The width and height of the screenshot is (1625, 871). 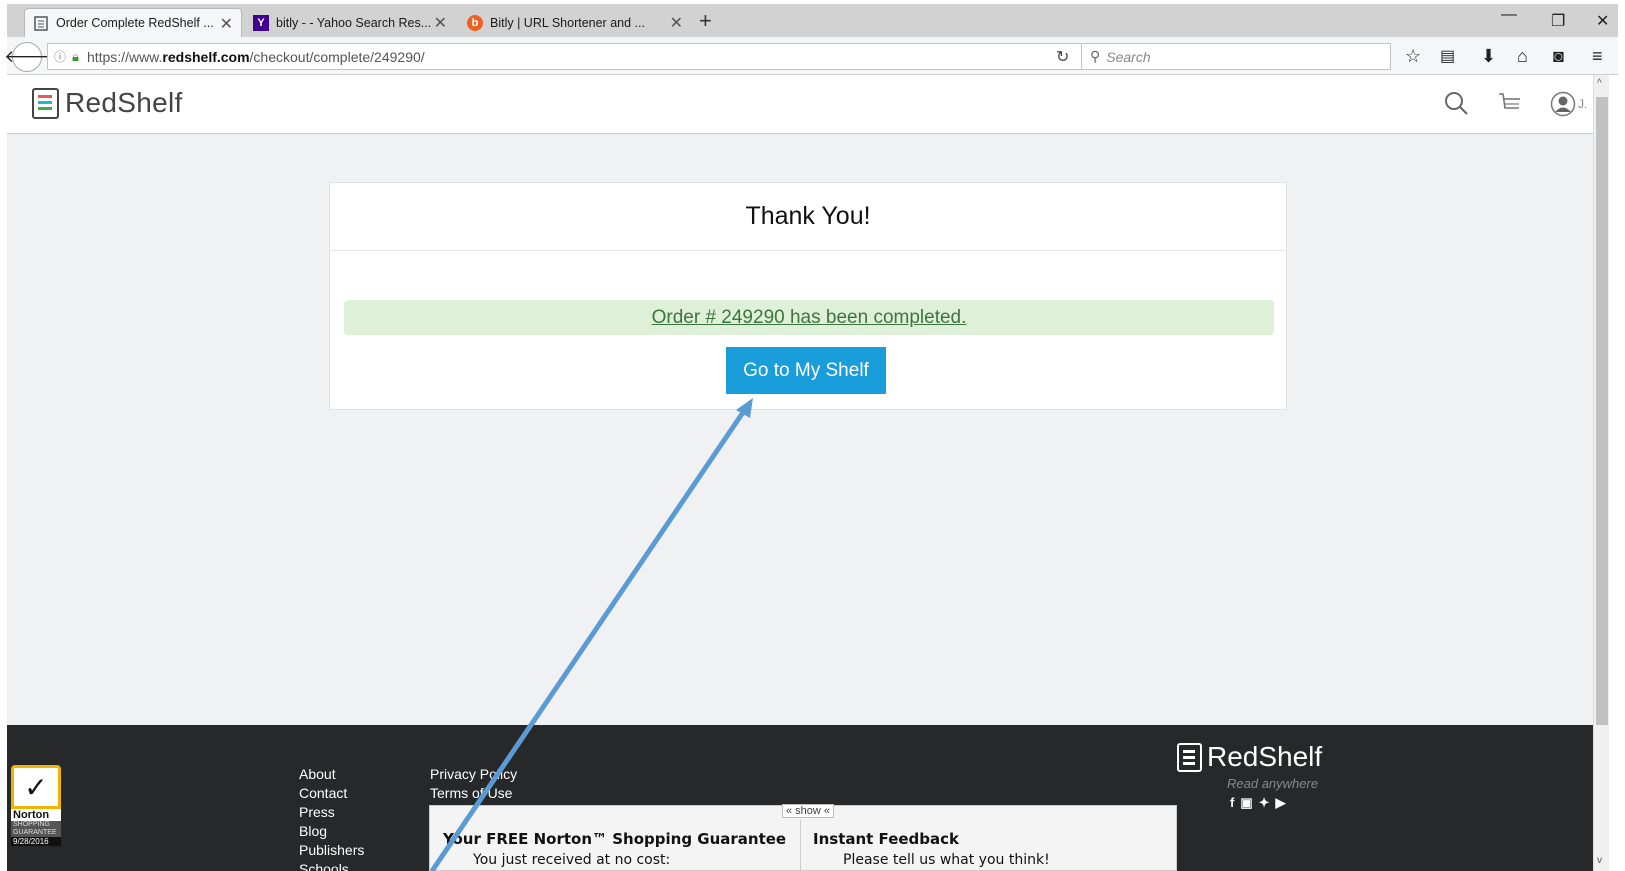 What do you see at coordinates (1599, 83) in the screenshot?
I see `scroll-up-icon: ^` at bounding box center [1599, 83].